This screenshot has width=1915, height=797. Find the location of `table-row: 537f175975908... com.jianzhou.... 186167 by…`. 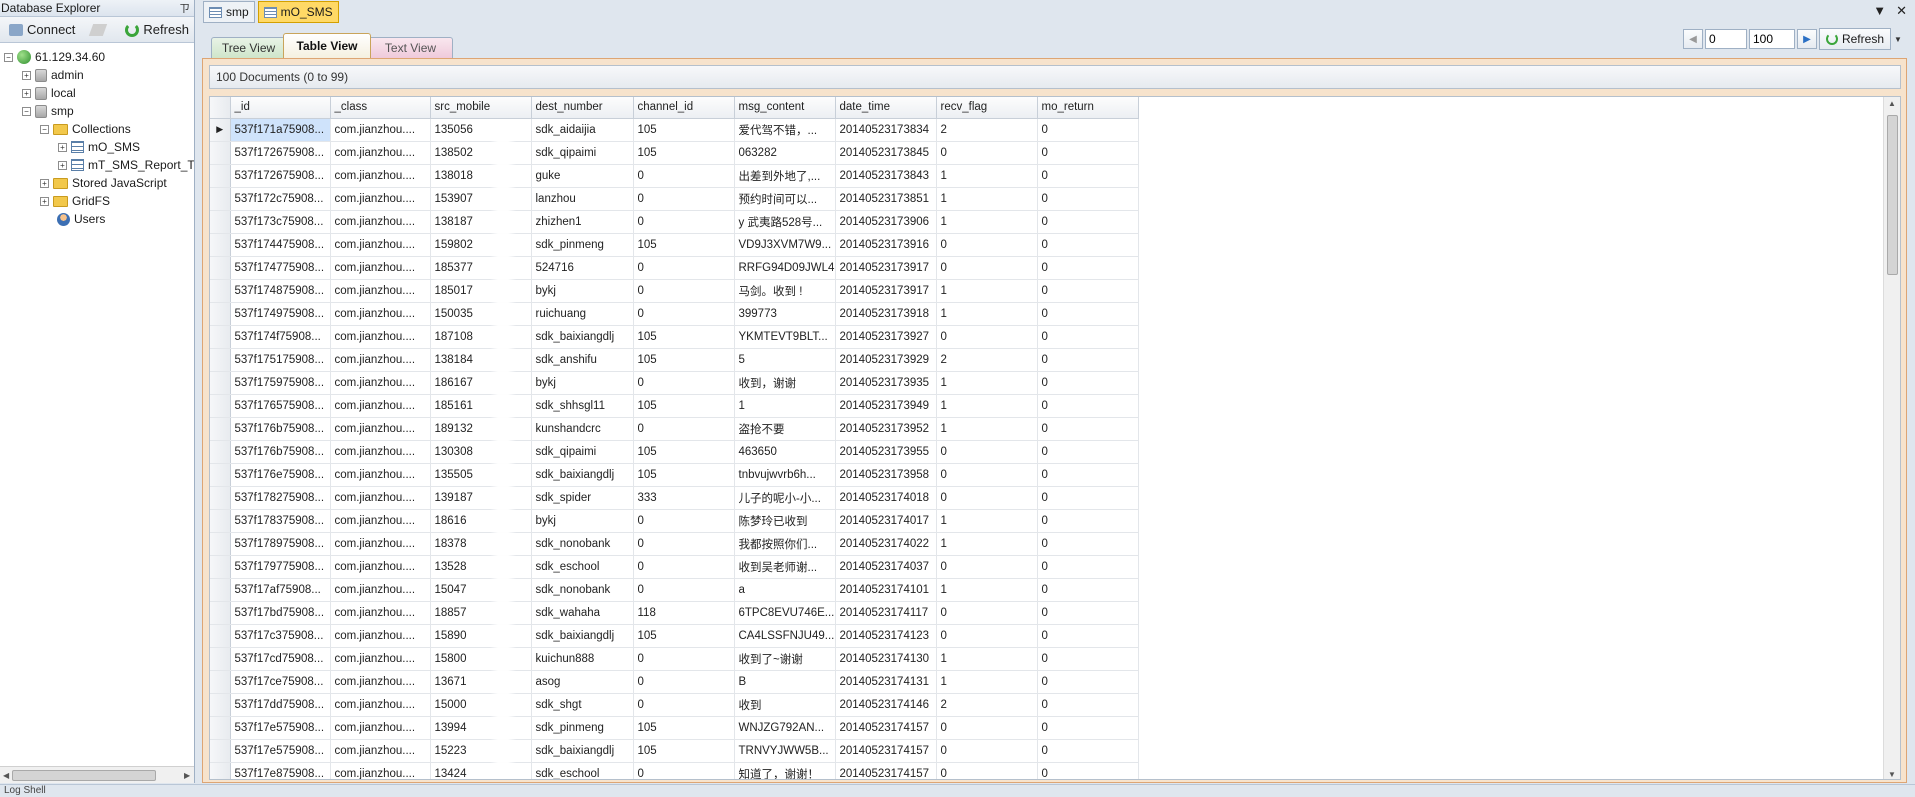

table-row: 537f175975908... com.jianzhou.... 186167 by… is located at coordinates (674, 383).